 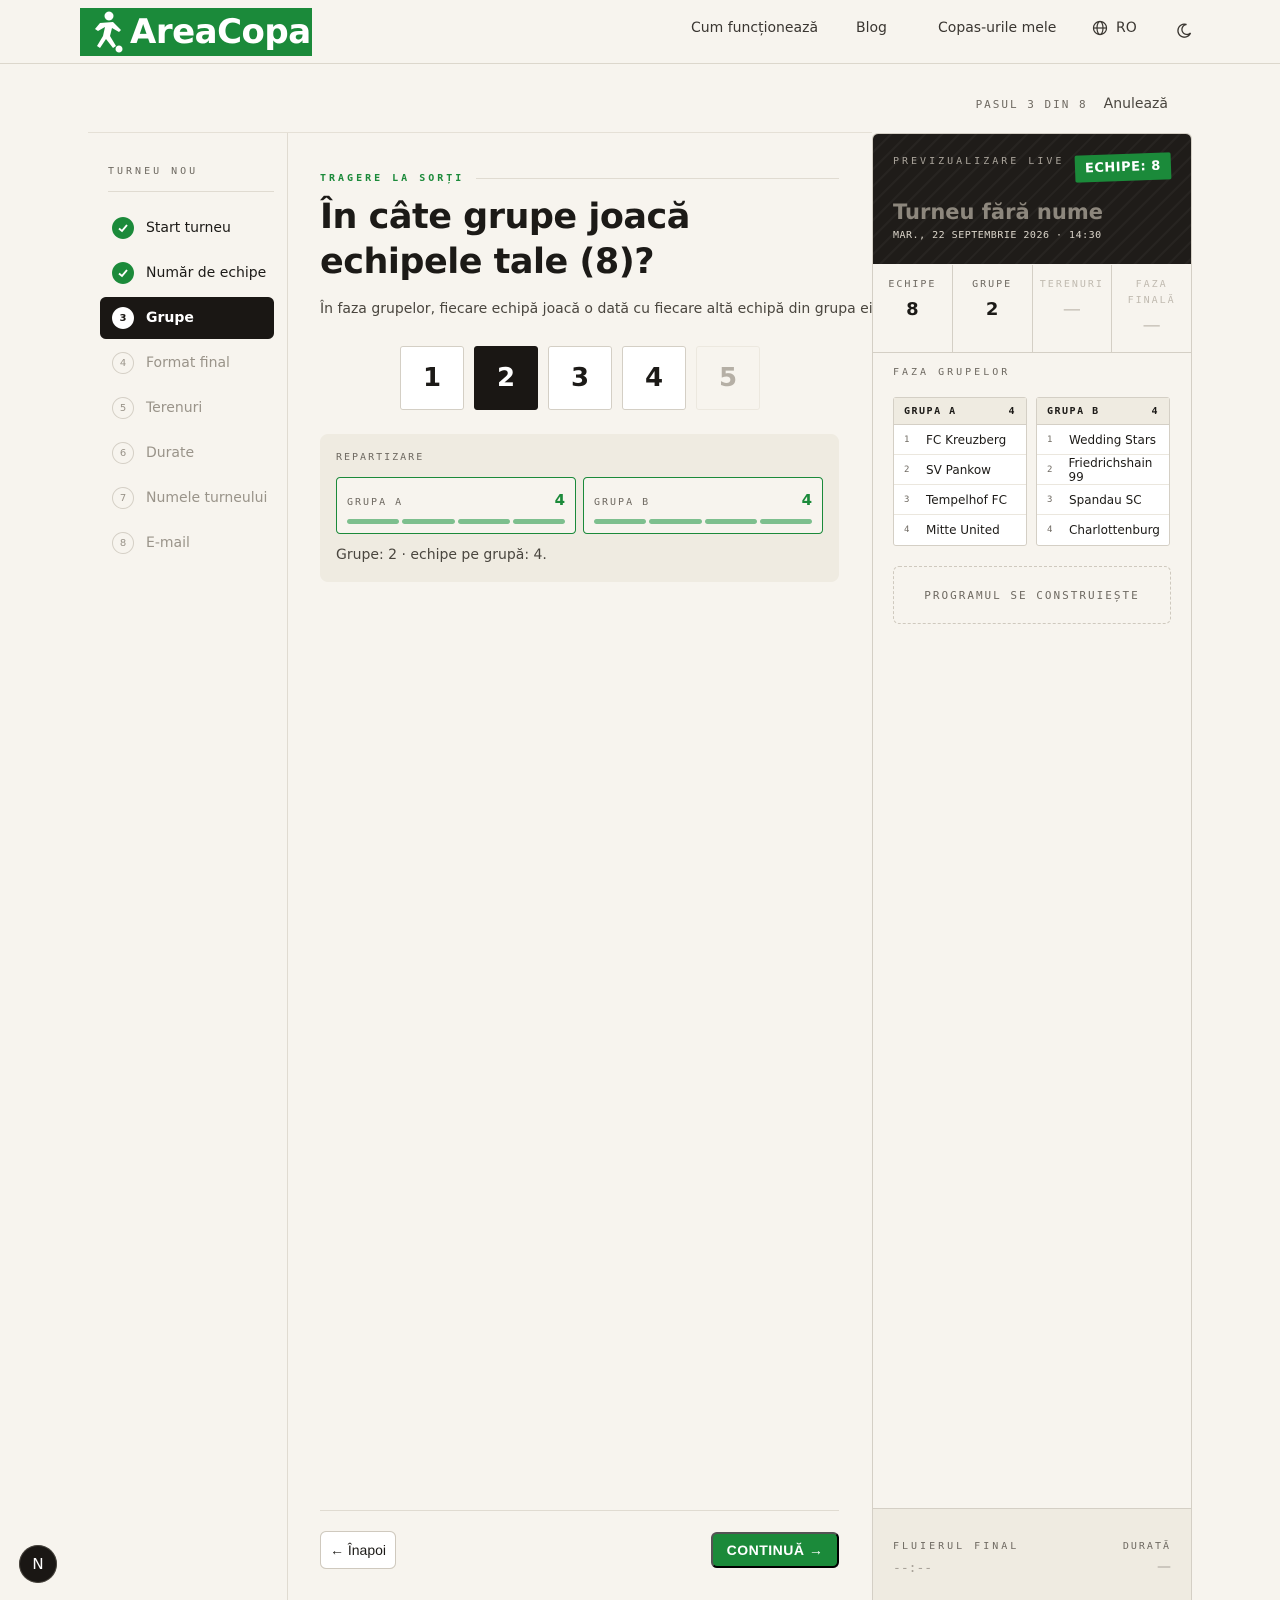 I want to click on tournament-name: Turneu fără nume, so click(x=998, y=212).